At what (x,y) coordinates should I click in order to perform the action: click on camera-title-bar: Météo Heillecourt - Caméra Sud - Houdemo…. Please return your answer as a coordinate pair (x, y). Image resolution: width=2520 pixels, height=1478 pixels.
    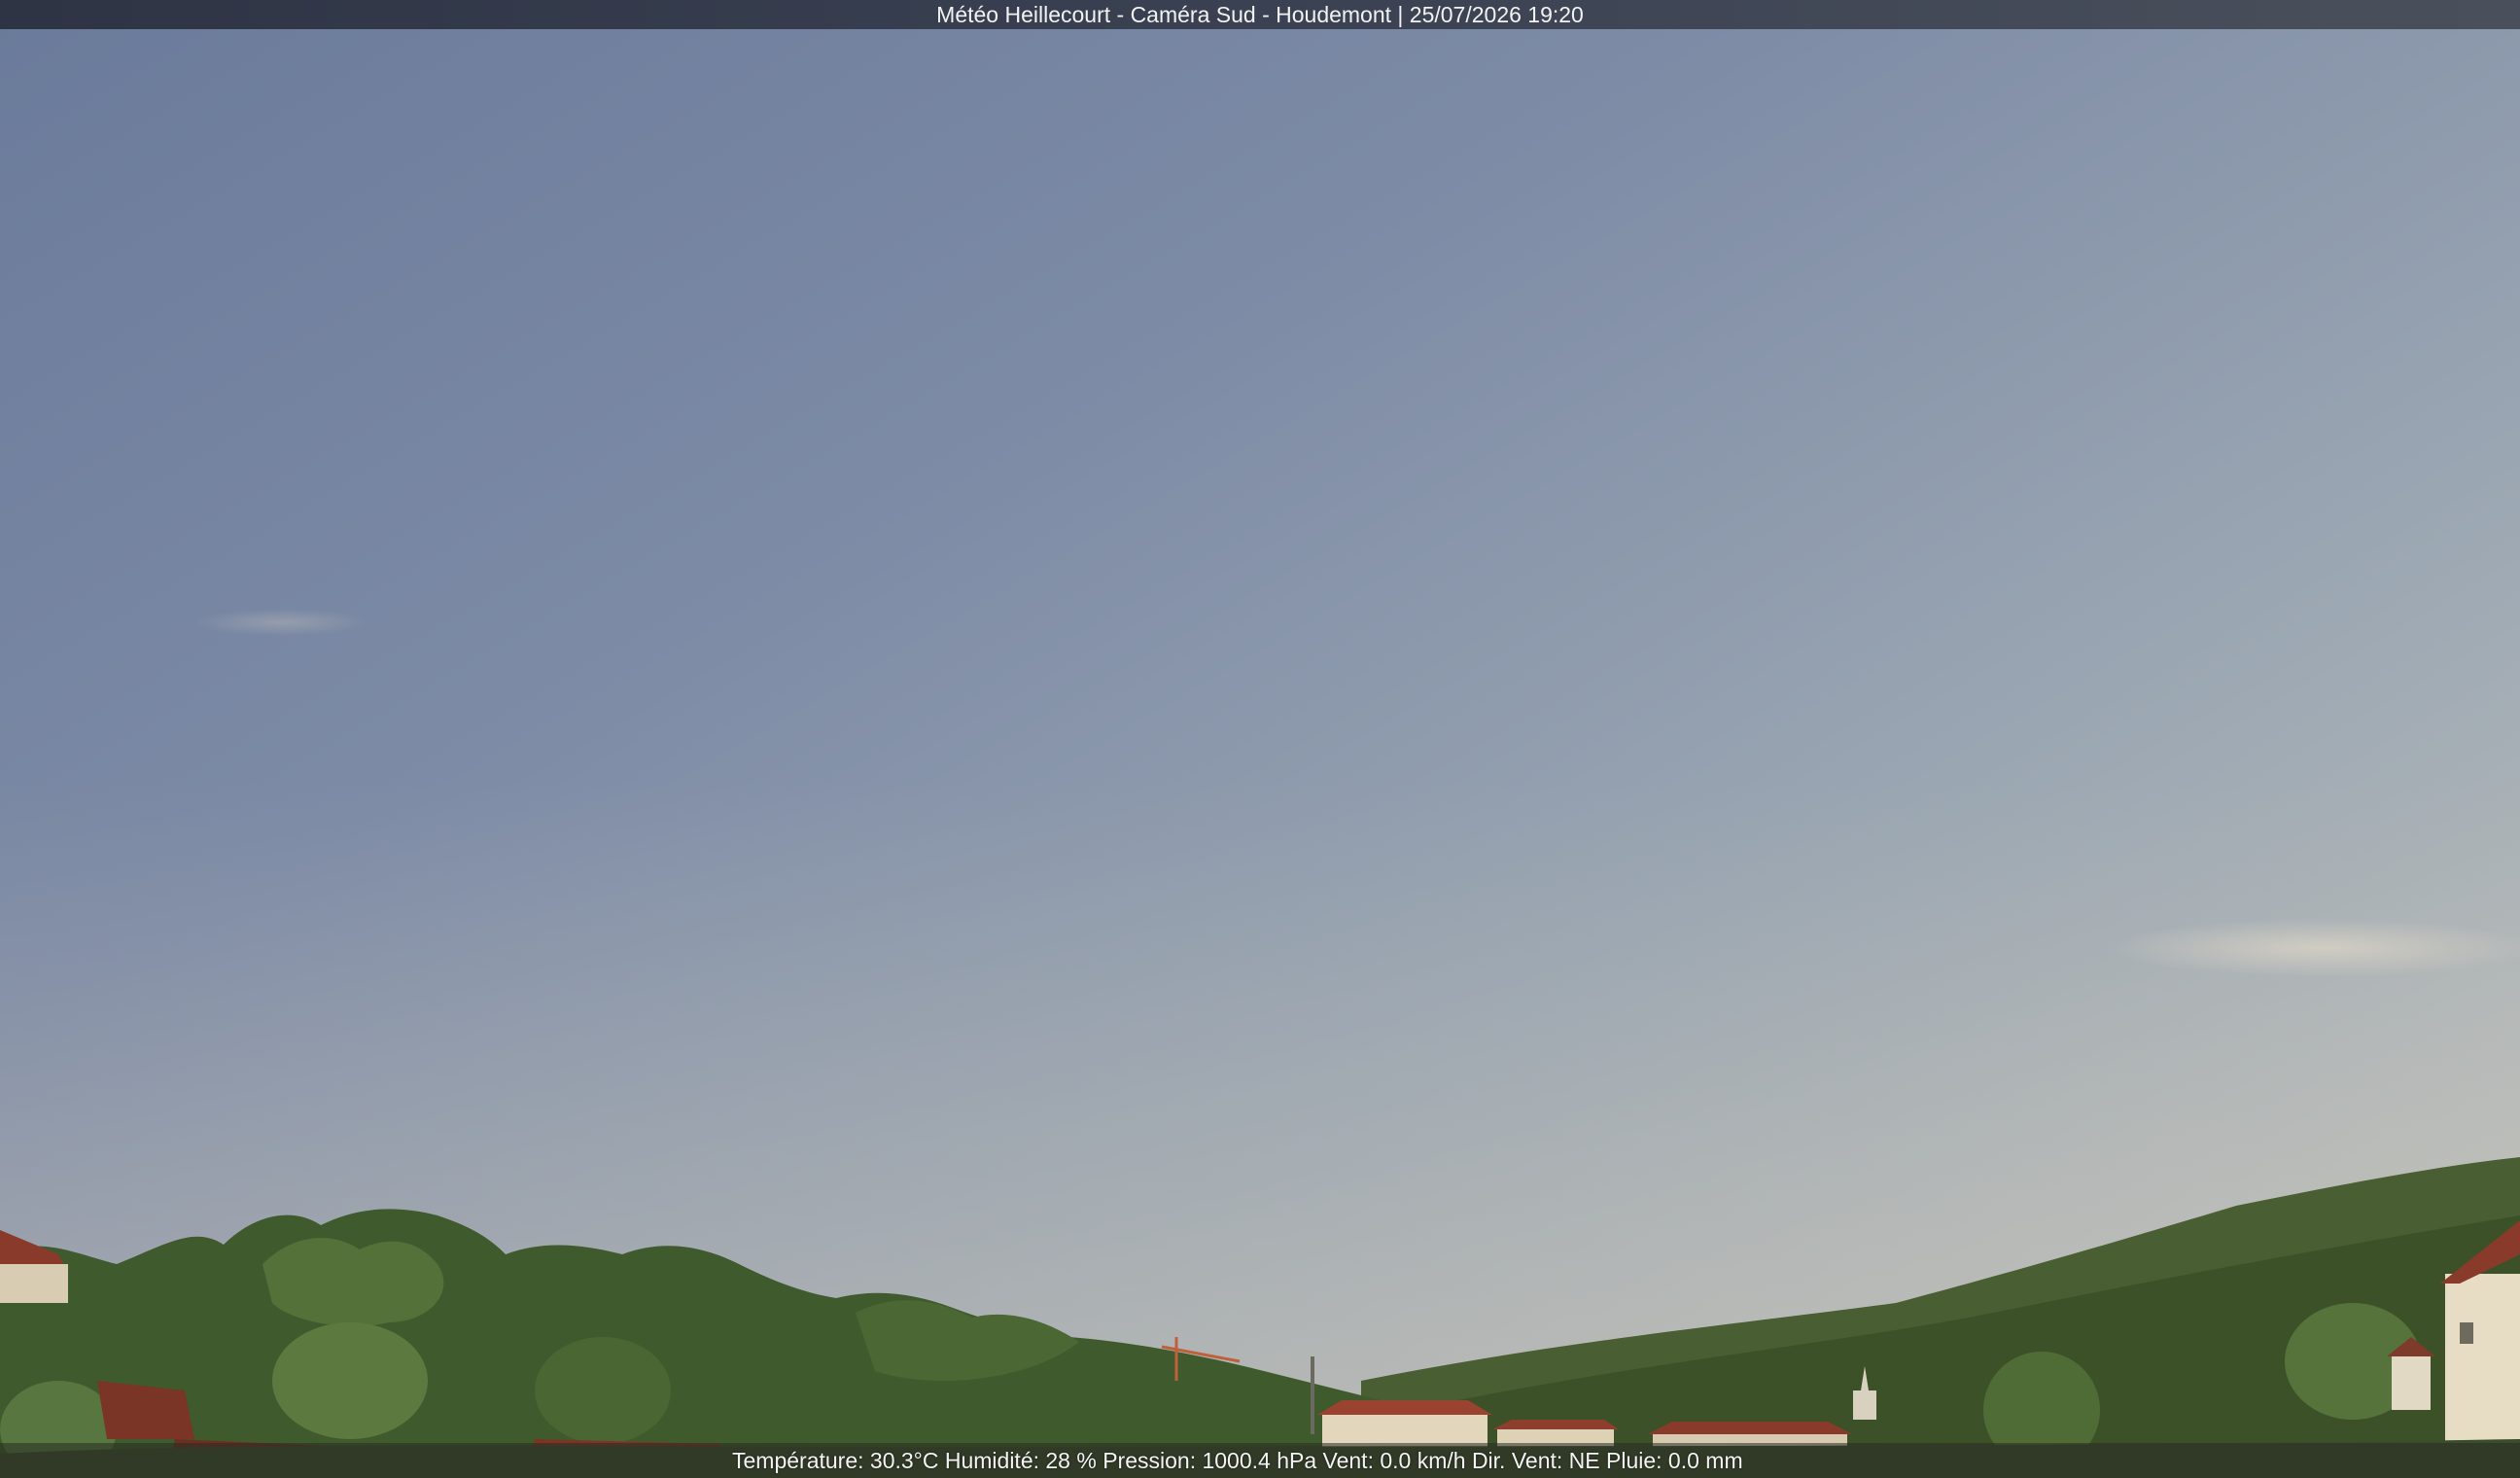
    Looking at the image, I should click on (1260, 14).